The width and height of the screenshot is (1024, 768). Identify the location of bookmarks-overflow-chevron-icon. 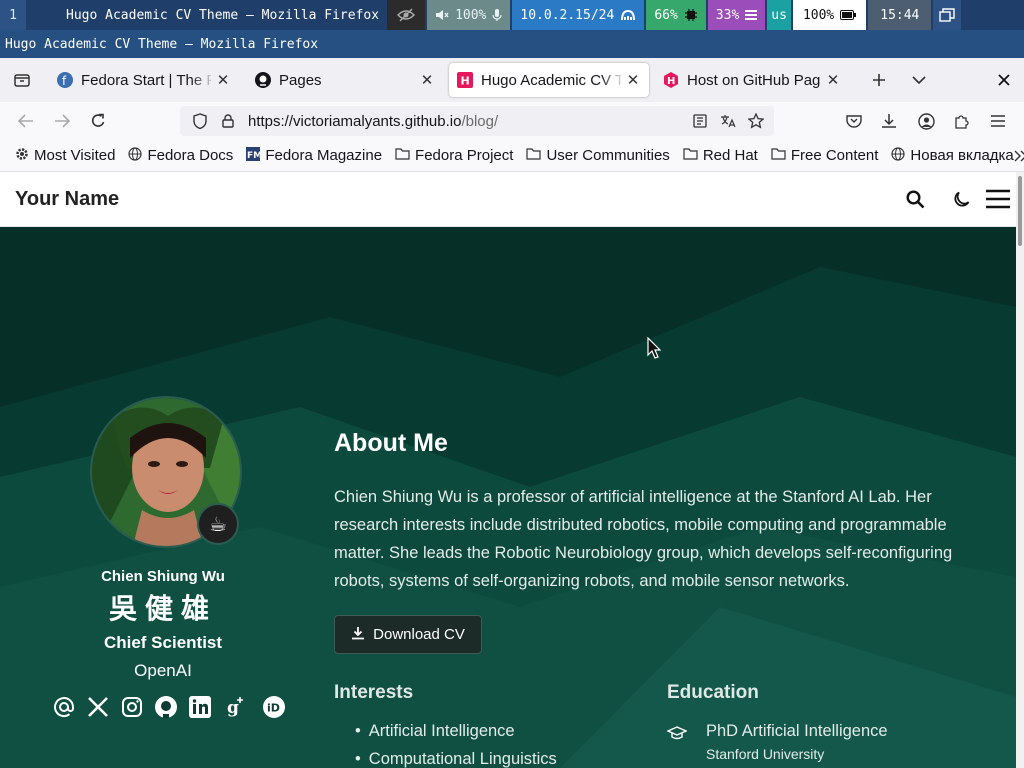
(1019, 156).